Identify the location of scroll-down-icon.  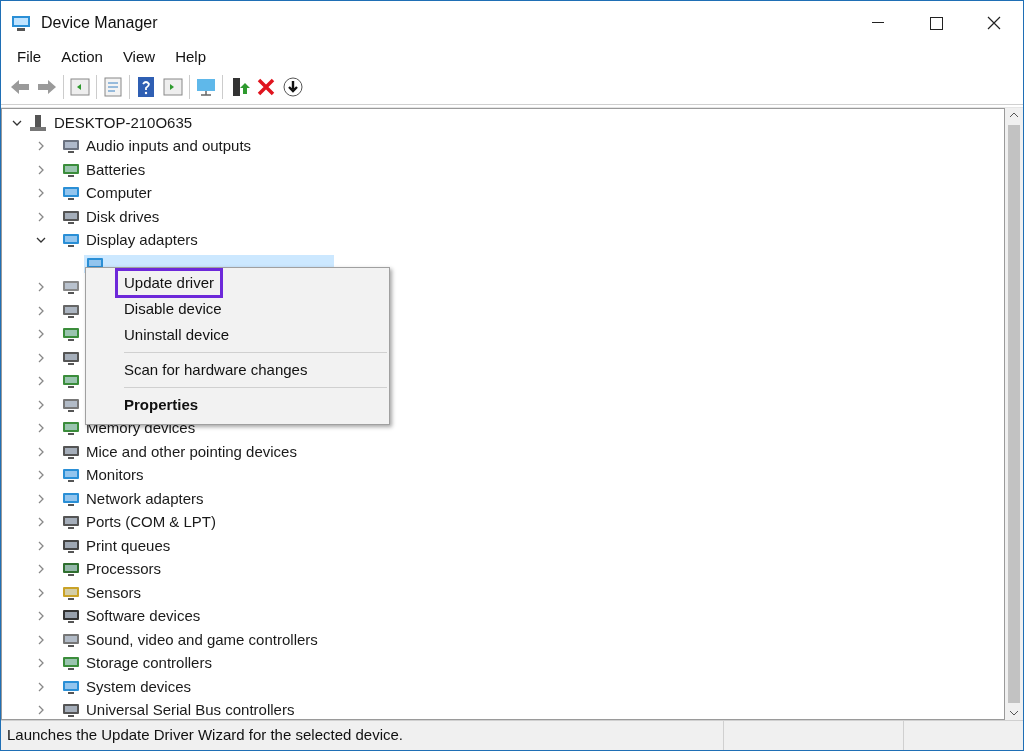
(1014, 713).